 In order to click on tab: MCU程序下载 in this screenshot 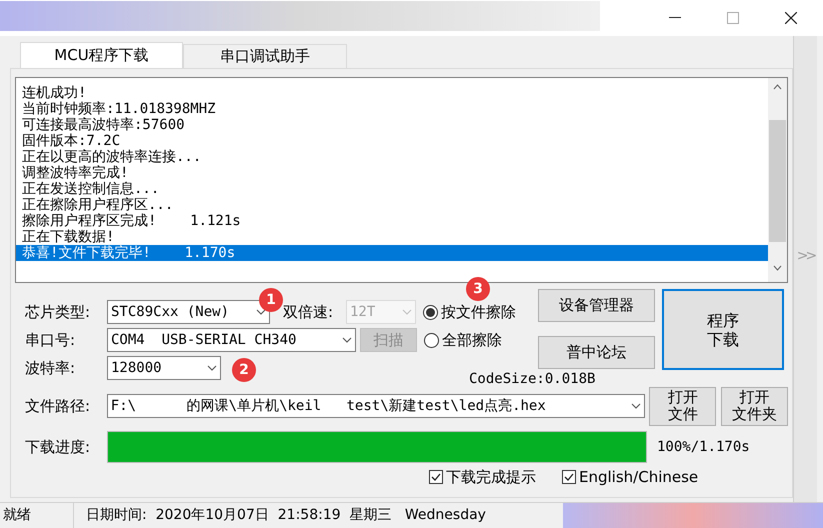, I will do `click(101, 55)`.